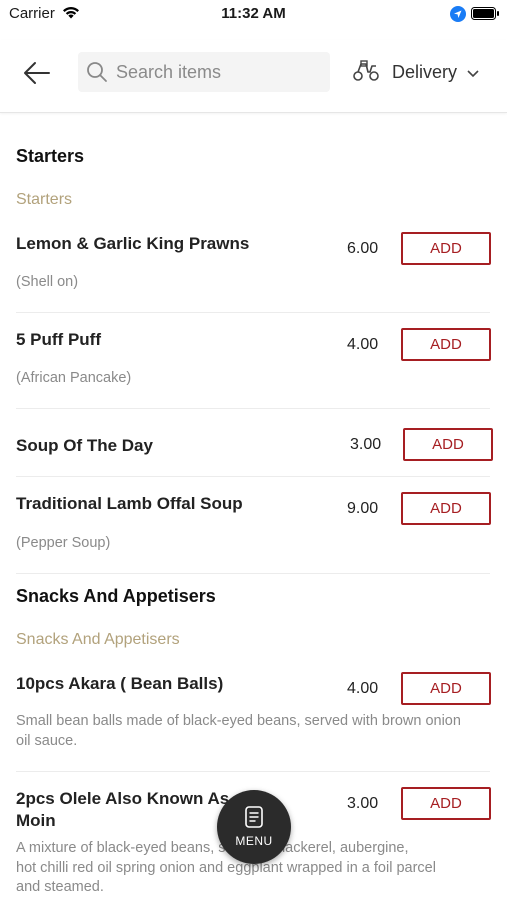 The width and height of the screenshot is (507, 900). Describe the element at coordinates (363, 248) in the screenshot. I see `item-price: 6.00` at that location.